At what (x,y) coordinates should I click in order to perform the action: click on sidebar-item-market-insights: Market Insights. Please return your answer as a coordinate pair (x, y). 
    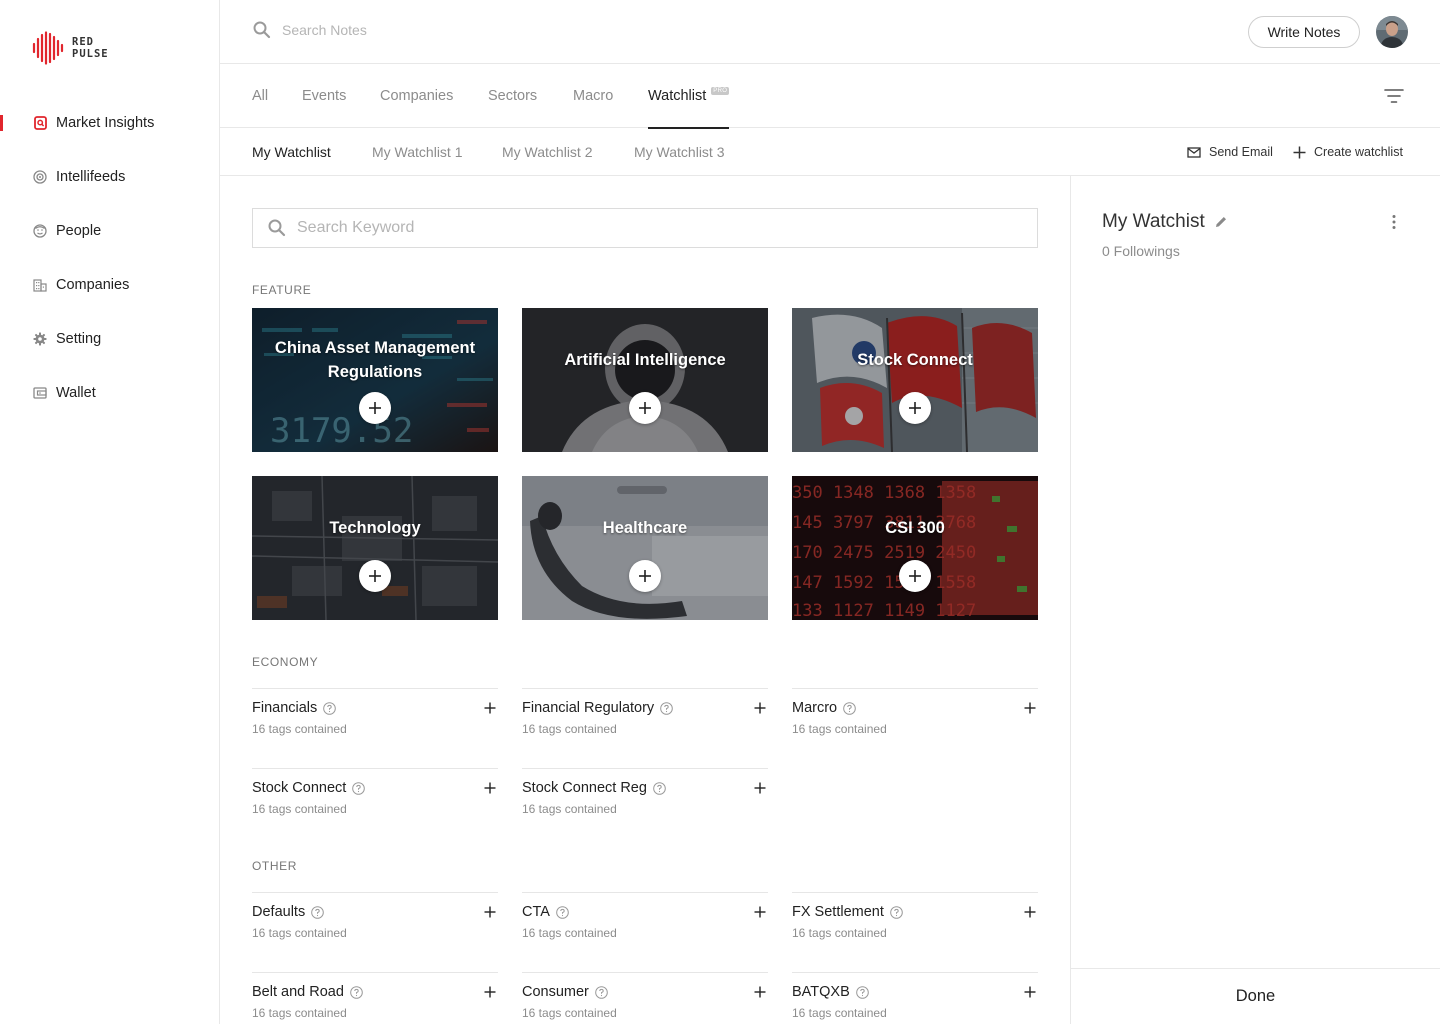
    Looking at the image, I should click on (109, 123).